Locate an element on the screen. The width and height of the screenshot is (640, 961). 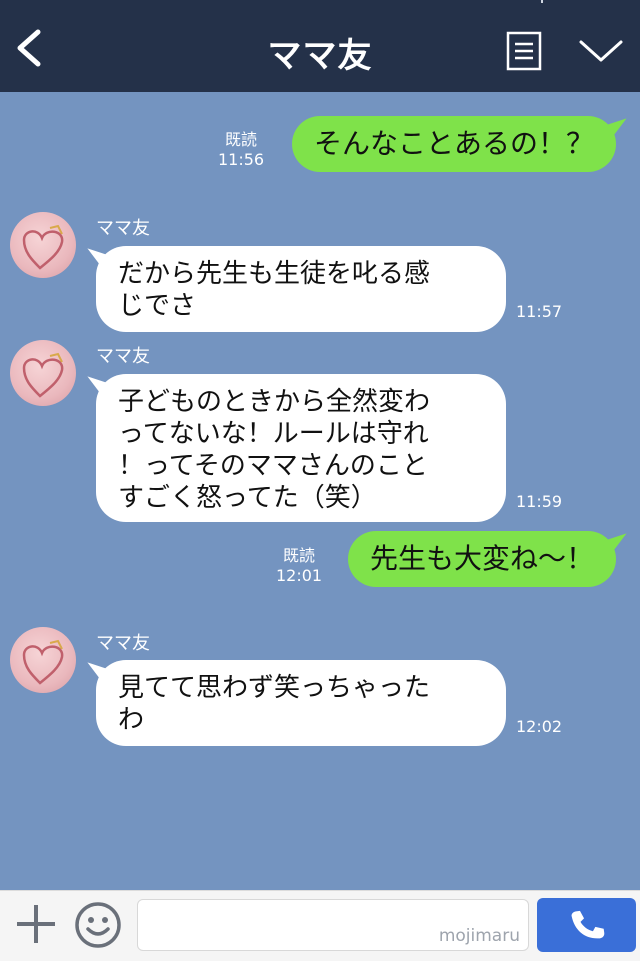
message-time: 12:01 is located at coordinates (299, 575).